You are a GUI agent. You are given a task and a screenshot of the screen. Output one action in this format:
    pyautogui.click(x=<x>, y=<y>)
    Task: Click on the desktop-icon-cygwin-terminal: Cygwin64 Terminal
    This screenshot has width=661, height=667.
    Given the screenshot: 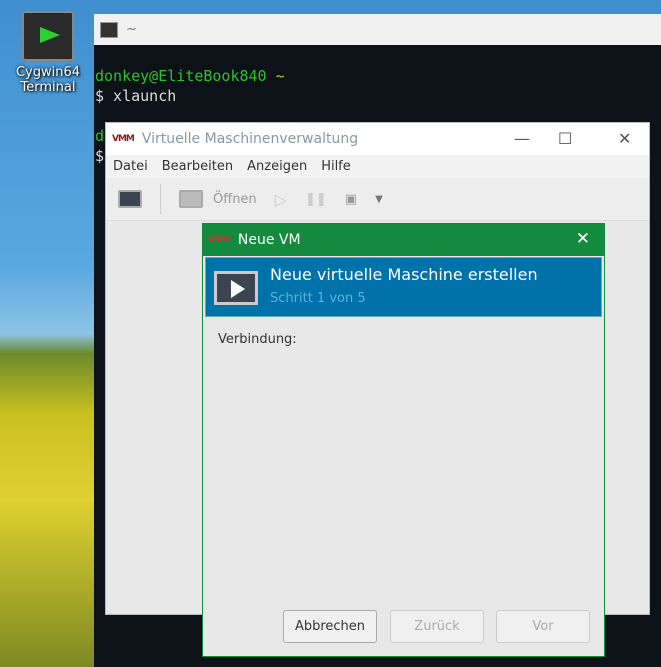 What is the action you would take?
    pyautogui.click(x=48, y=51)
    